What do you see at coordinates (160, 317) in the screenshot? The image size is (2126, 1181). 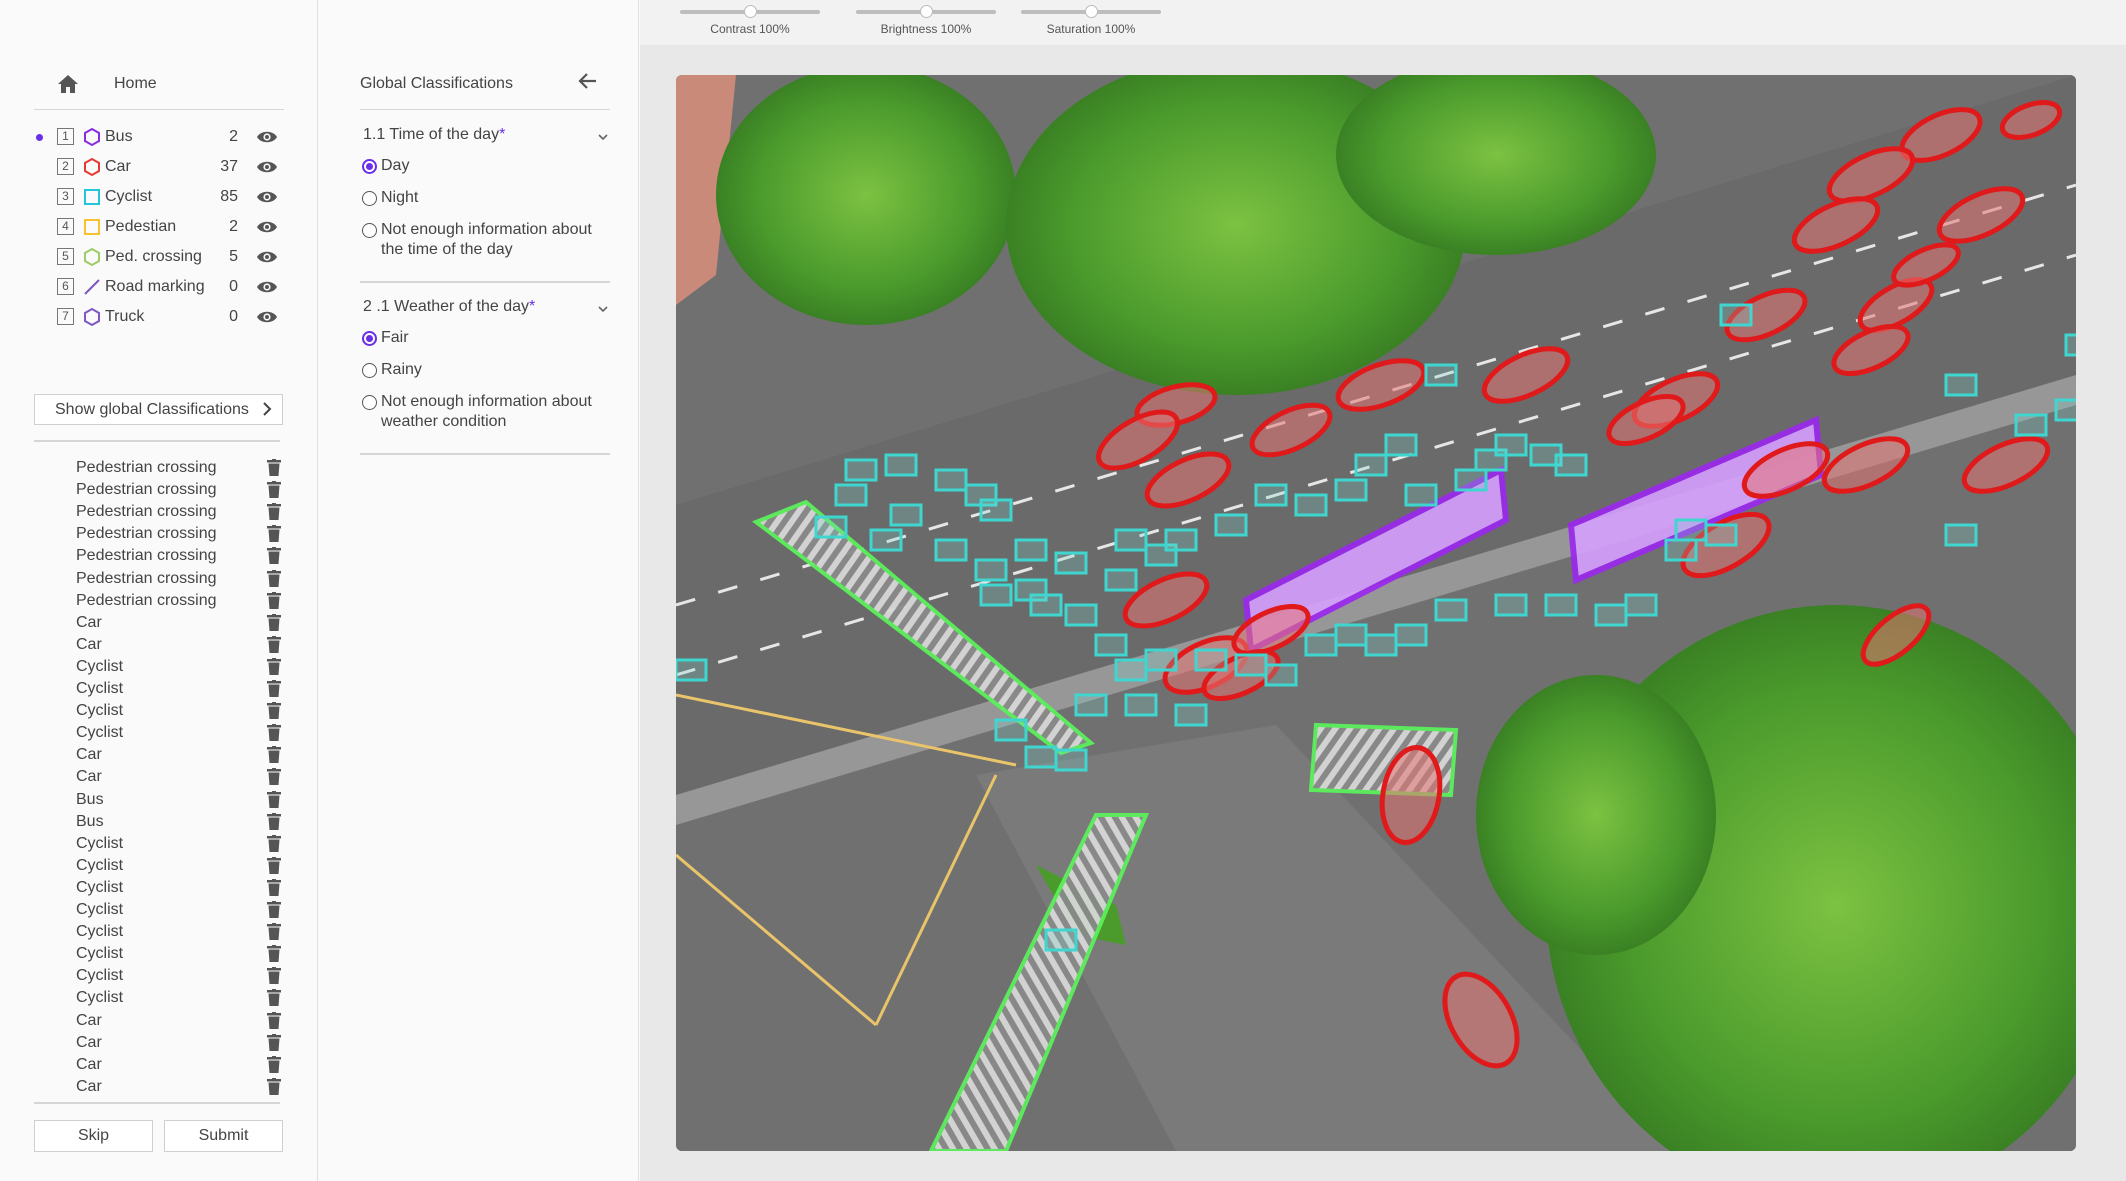 I see `class-item-truck: 7 Truck 0` at bounding box center [160, 317].